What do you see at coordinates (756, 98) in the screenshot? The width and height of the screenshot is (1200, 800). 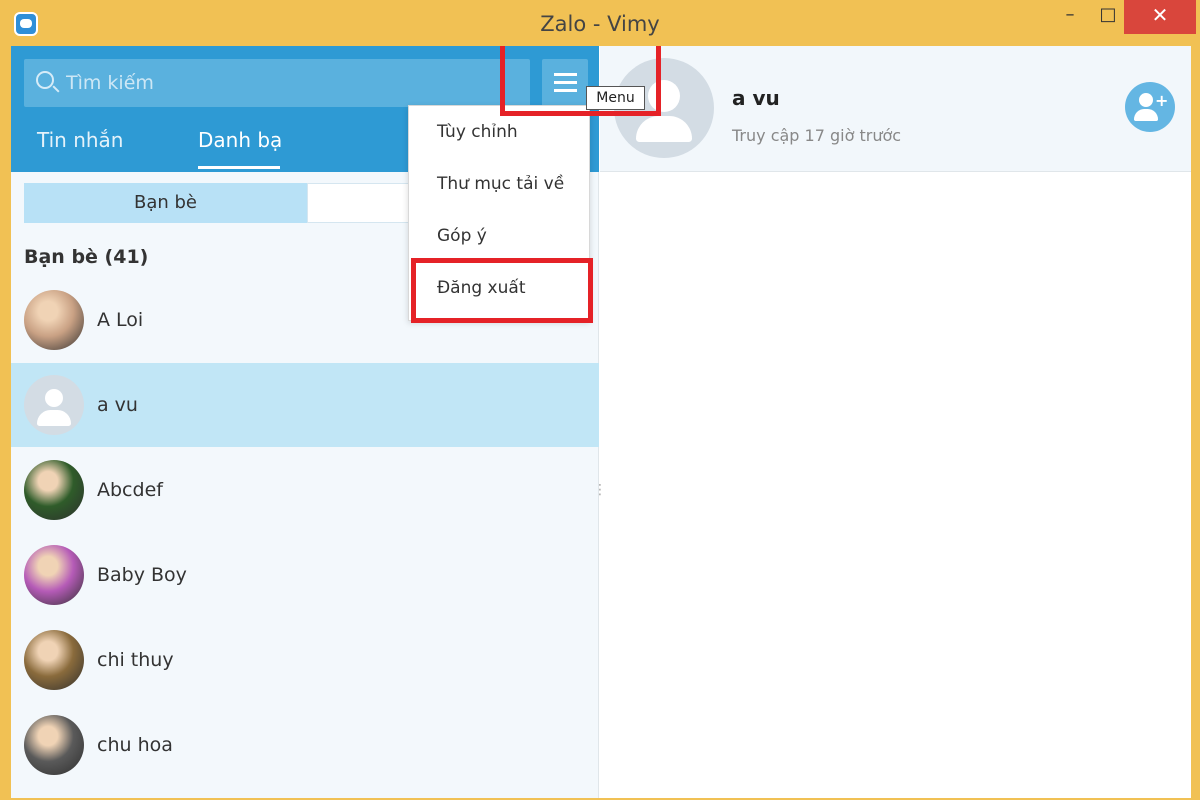 I see `profile-name: a vu` at bounding box center [756, 98].